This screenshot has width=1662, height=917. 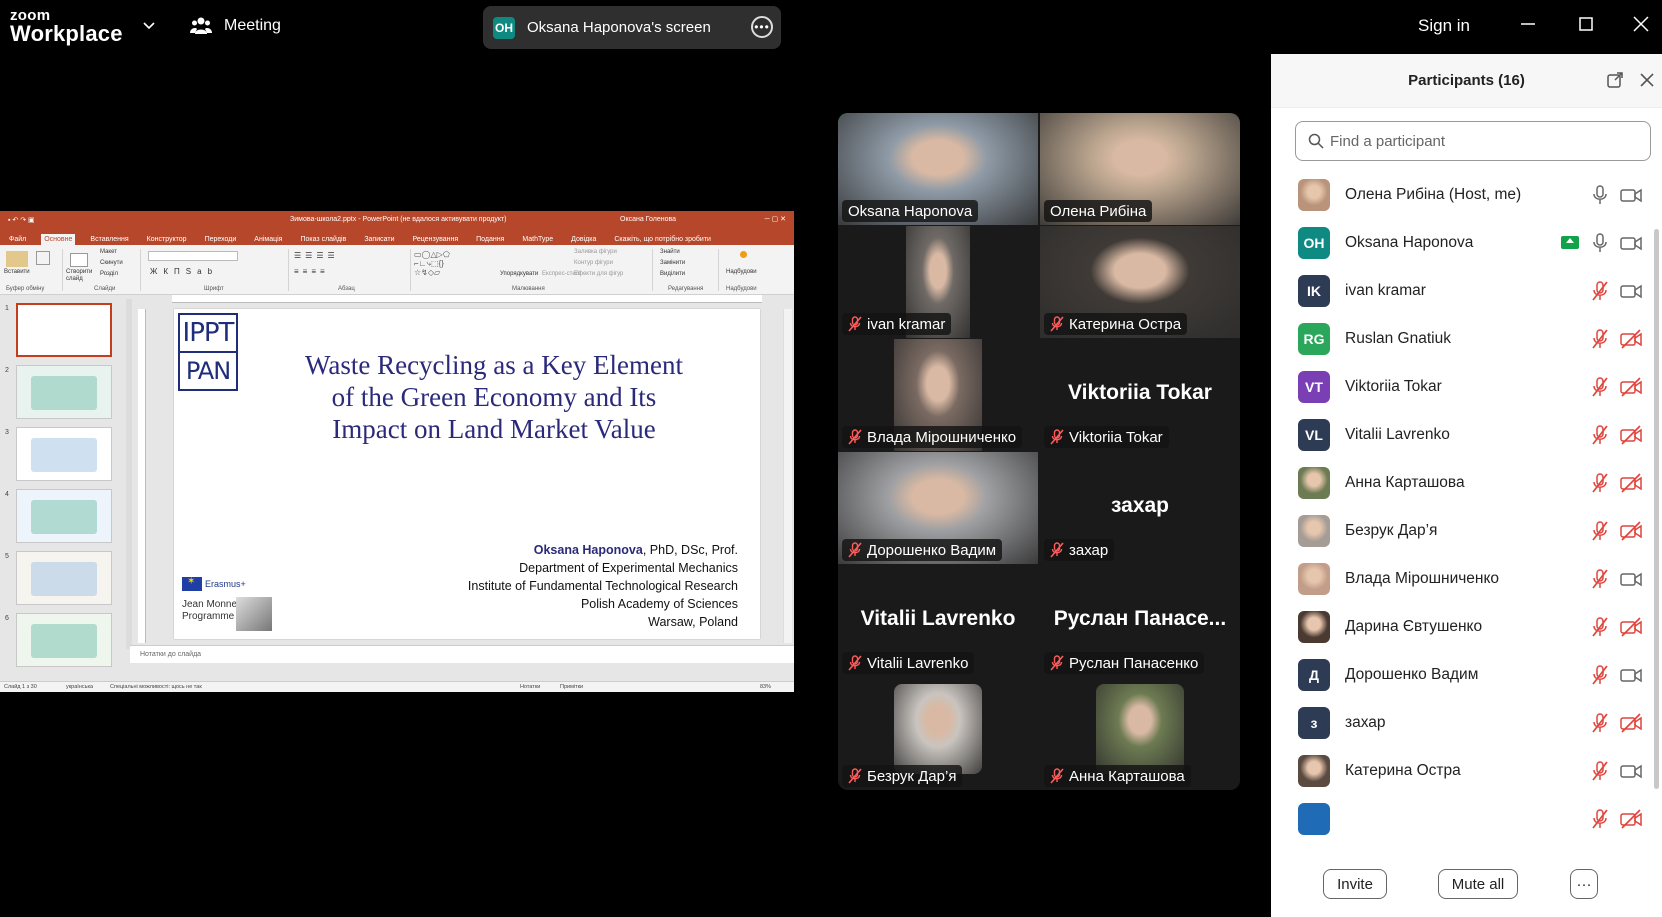 What do you see at coordinates (1140, 282) in the screenshot?
I see `video-tile: Катерина Остра` at bounding box center [1140, 282].